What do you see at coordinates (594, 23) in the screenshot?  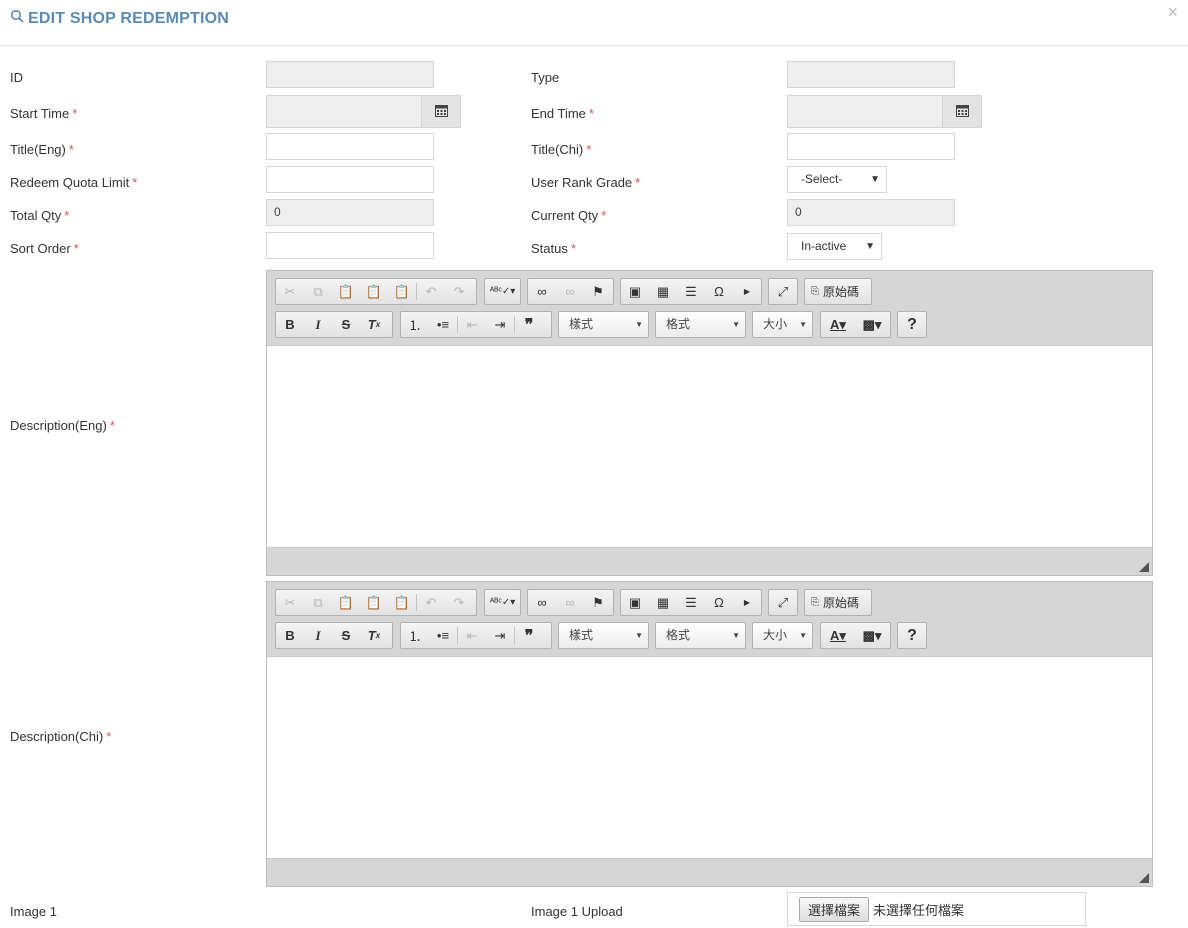 I see `modal-header: EDIT SHOP REDEMPTION ×` at bounding box center [594, 23].